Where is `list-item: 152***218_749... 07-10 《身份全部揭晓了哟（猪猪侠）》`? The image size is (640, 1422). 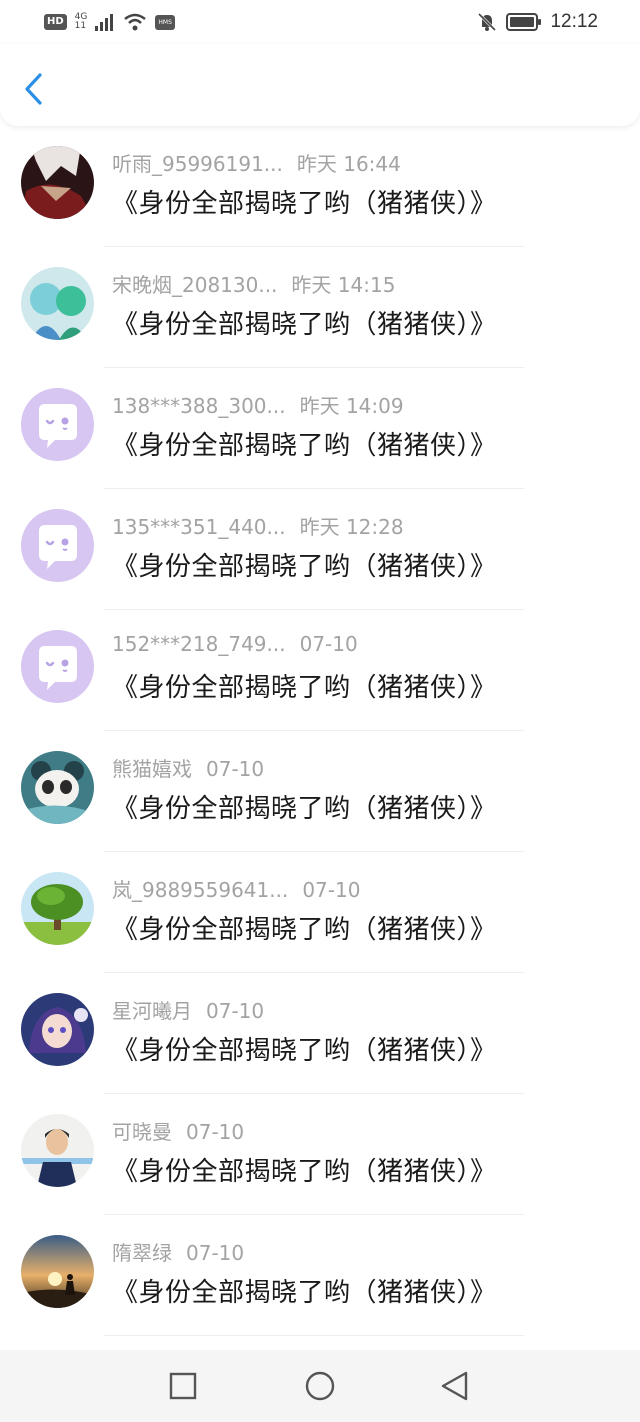
list-item: 152***218_749... 07-10 《身份全部揭晓了哟（猪猪侠）》 is located at coordinates (320, 670).